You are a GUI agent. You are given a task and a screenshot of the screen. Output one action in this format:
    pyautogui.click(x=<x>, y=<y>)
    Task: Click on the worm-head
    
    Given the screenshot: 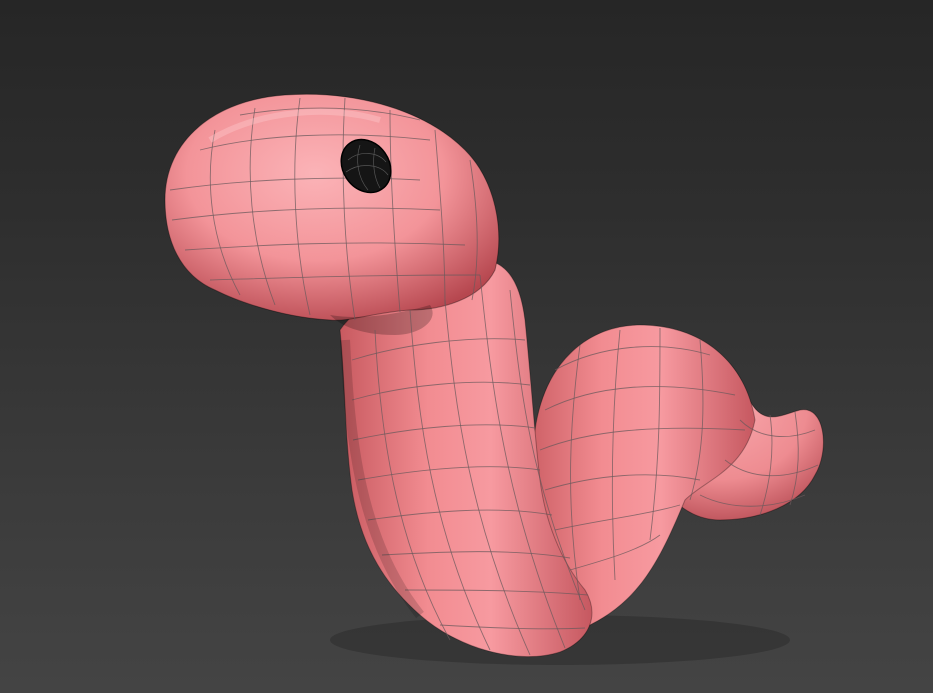 What is the action you would take?
    pyautogui.click(x=332, y=207)
    